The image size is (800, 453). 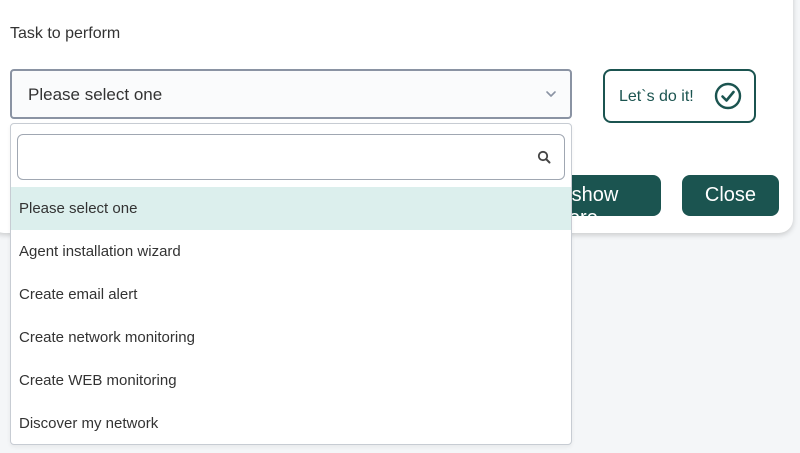 What do you see at coordinates (728, 96) in the screenshot?
I see `check-circle-icon` at bounding box center [728, 96].